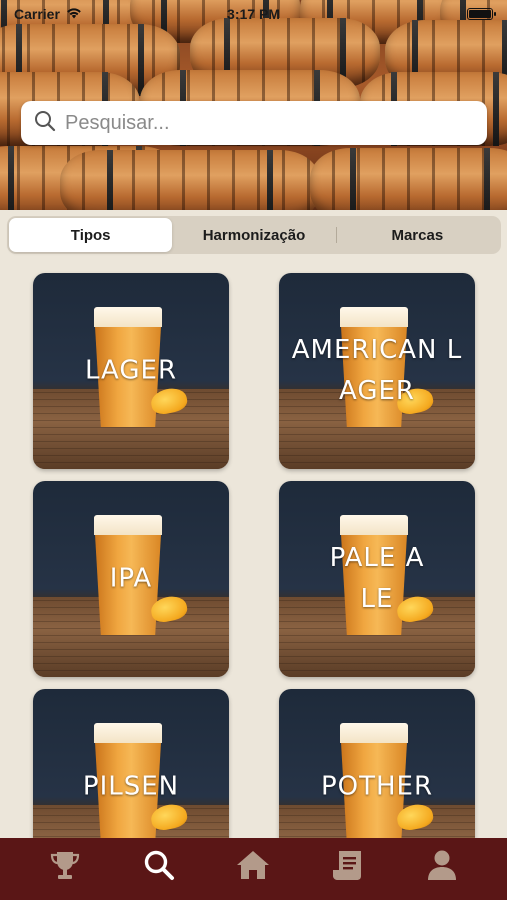 The width and height of the screenshot is (507, 900). What do you see at coordinates (481, 14) in the screenshot?
I see `battery-icon` at bounding box center [481, 14].